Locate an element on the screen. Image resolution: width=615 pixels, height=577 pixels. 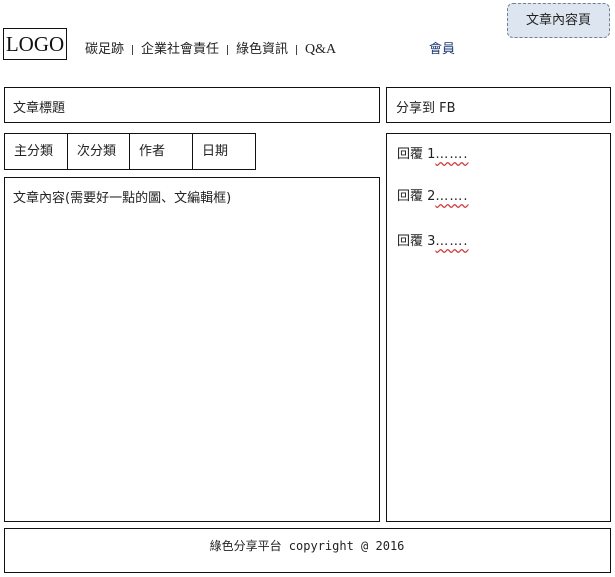
nav-item-carbon-footprint: 碳足跡 is located at coordinates (104, 49).